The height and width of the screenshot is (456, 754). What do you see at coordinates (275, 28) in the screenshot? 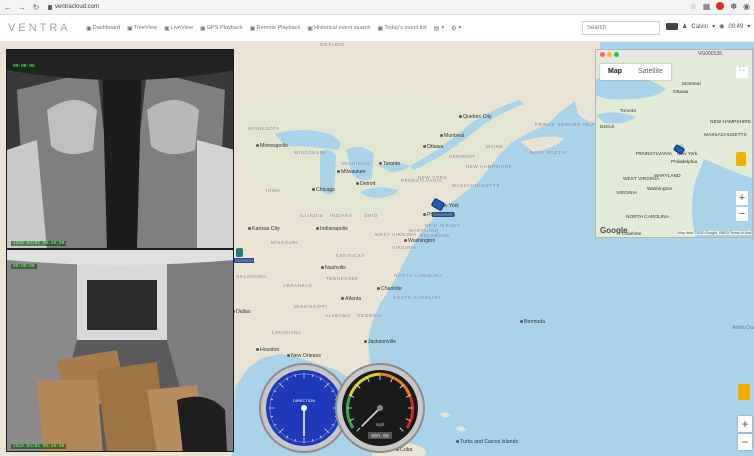
I see `nav-item-playback: ▣ Remote Playback` at bounding box center [275, 28].